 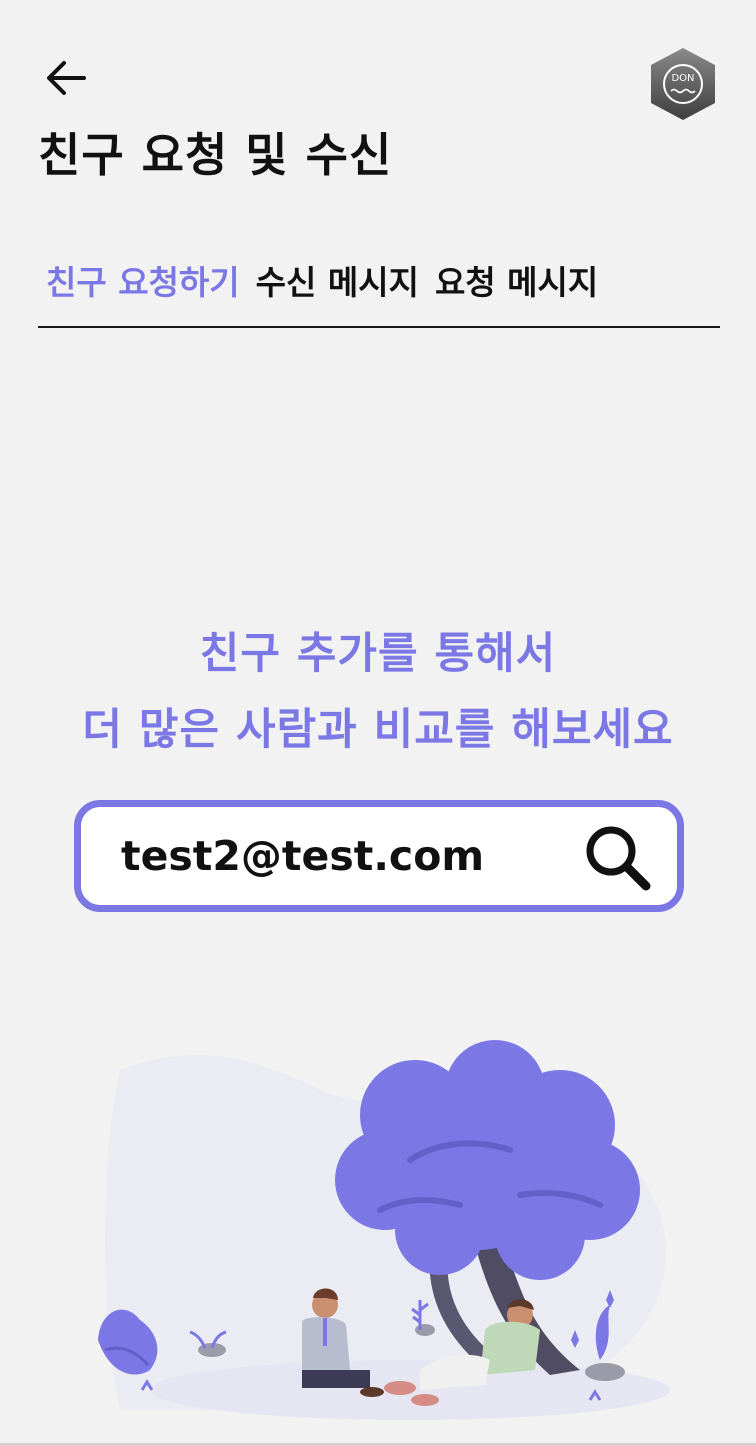 What do you see at coordinates (378, 692) in the screenshot?
I see `promo-text: 친구 추가를 통해서 더 많은 사람과 비교를 해보세요` at bounding box center [378, 692].